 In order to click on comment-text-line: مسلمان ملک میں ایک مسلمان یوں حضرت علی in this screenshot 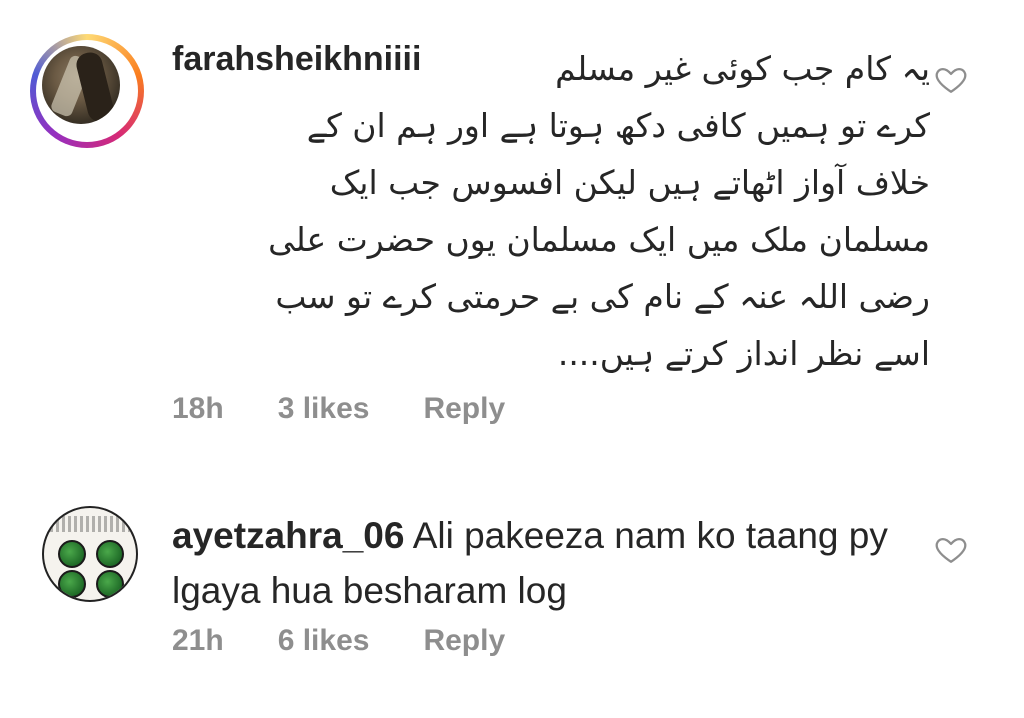, I will do `click(599, 239)`.